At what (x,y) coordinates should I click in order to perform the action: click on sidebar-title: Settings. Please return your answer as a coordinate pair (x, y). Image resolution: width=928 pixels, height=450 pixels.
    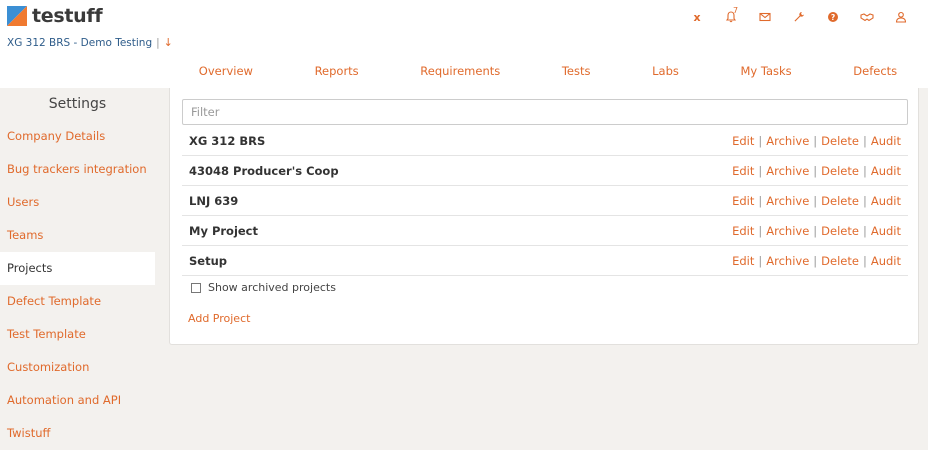
    Looking at the image, I should click on (77, 104).